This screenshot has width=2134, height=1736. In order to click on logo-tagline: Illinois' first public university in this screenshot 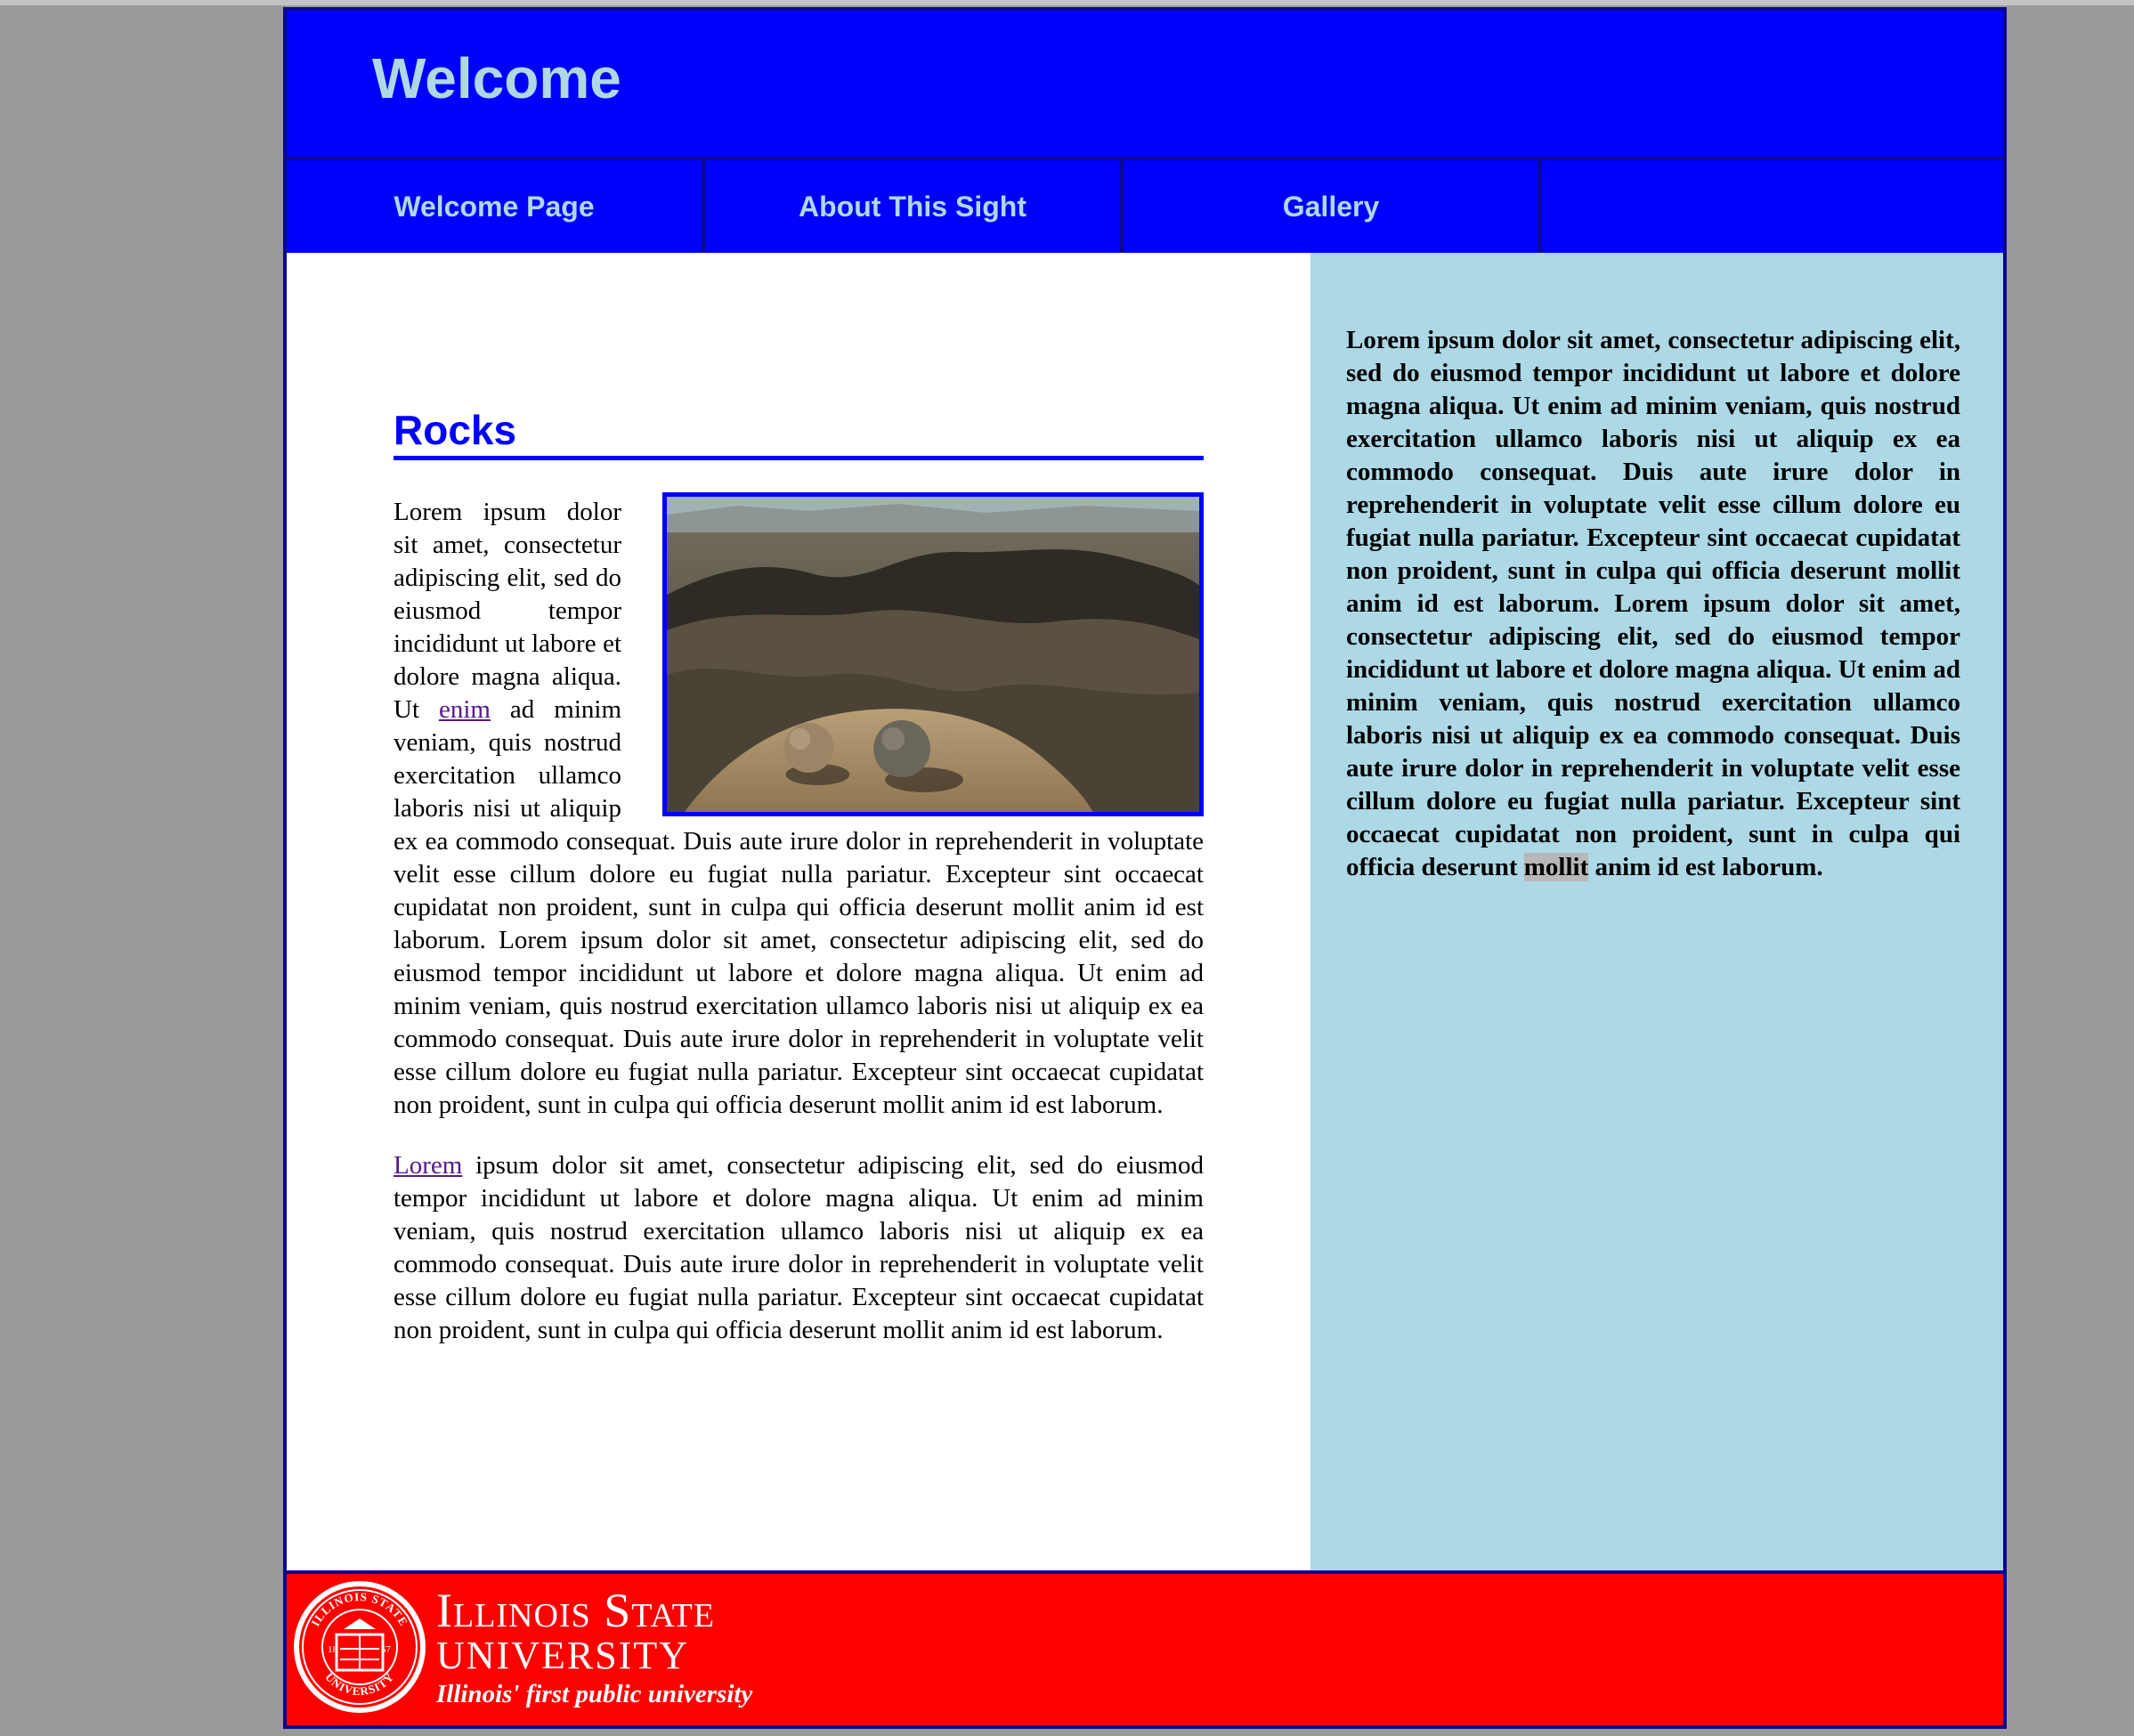, I will do `click(594, 1694)`.